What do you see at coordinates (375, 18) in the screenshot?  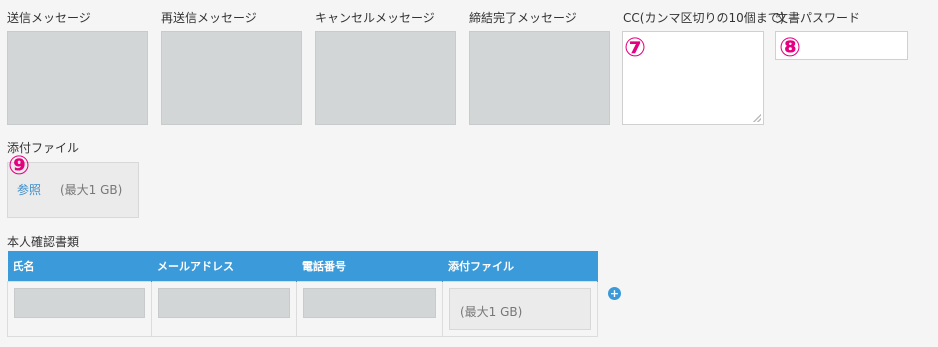 I see `cancel-message-label: キャンセルメッセージ` at bounding box center [375, 18].